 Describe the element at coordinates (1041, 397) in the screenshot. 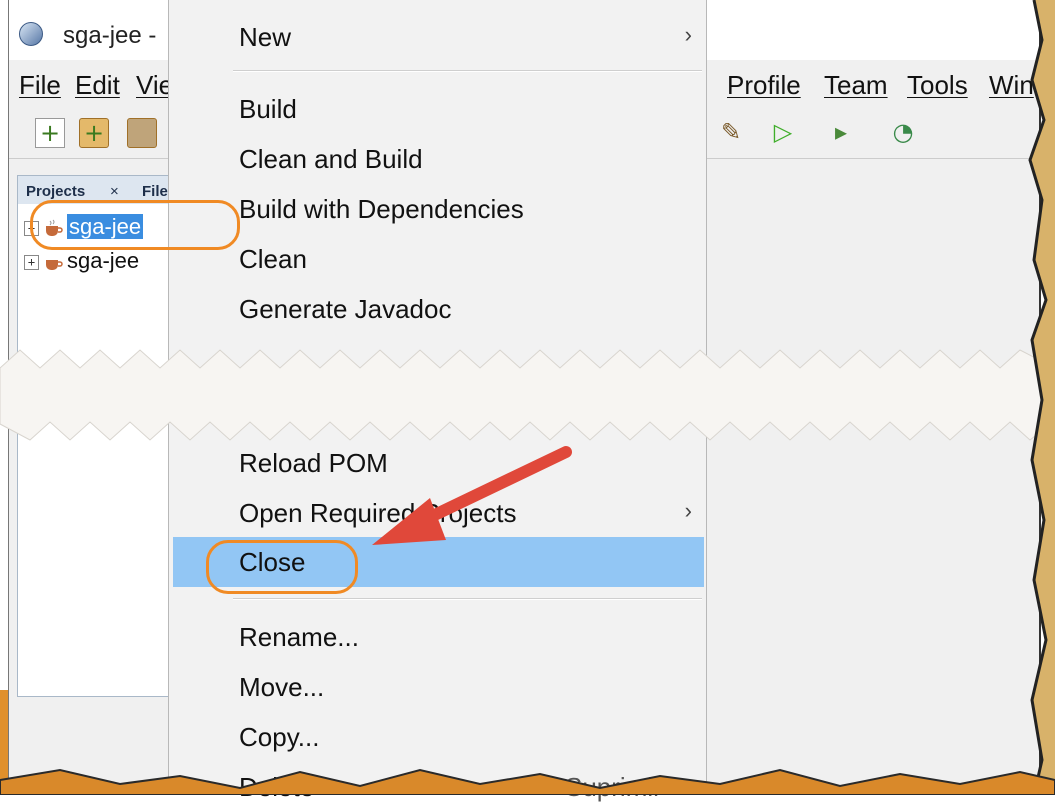

I see `torn-edge-right` at that location.